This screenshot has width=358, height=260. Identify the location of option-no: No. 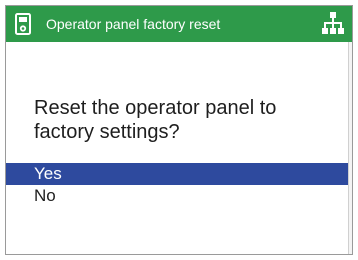
(177, 196).